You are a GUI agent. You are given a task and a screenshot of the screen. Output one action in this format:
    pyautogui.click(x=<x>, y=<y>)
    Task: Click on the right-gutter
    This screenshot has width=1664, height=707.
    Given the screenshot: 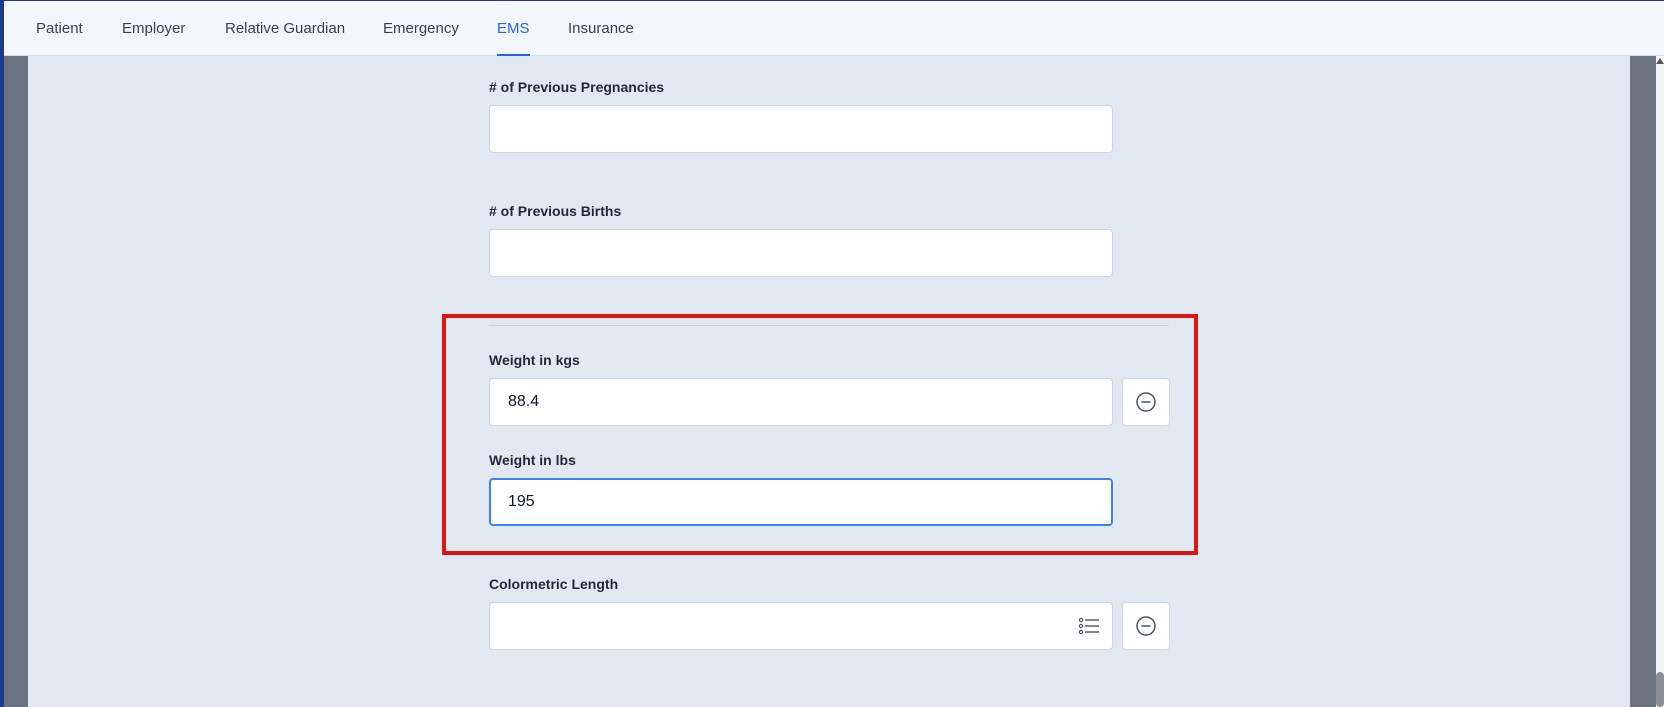 What is the action you would take?
    pyautogui.click(x=1643, y=381)
    